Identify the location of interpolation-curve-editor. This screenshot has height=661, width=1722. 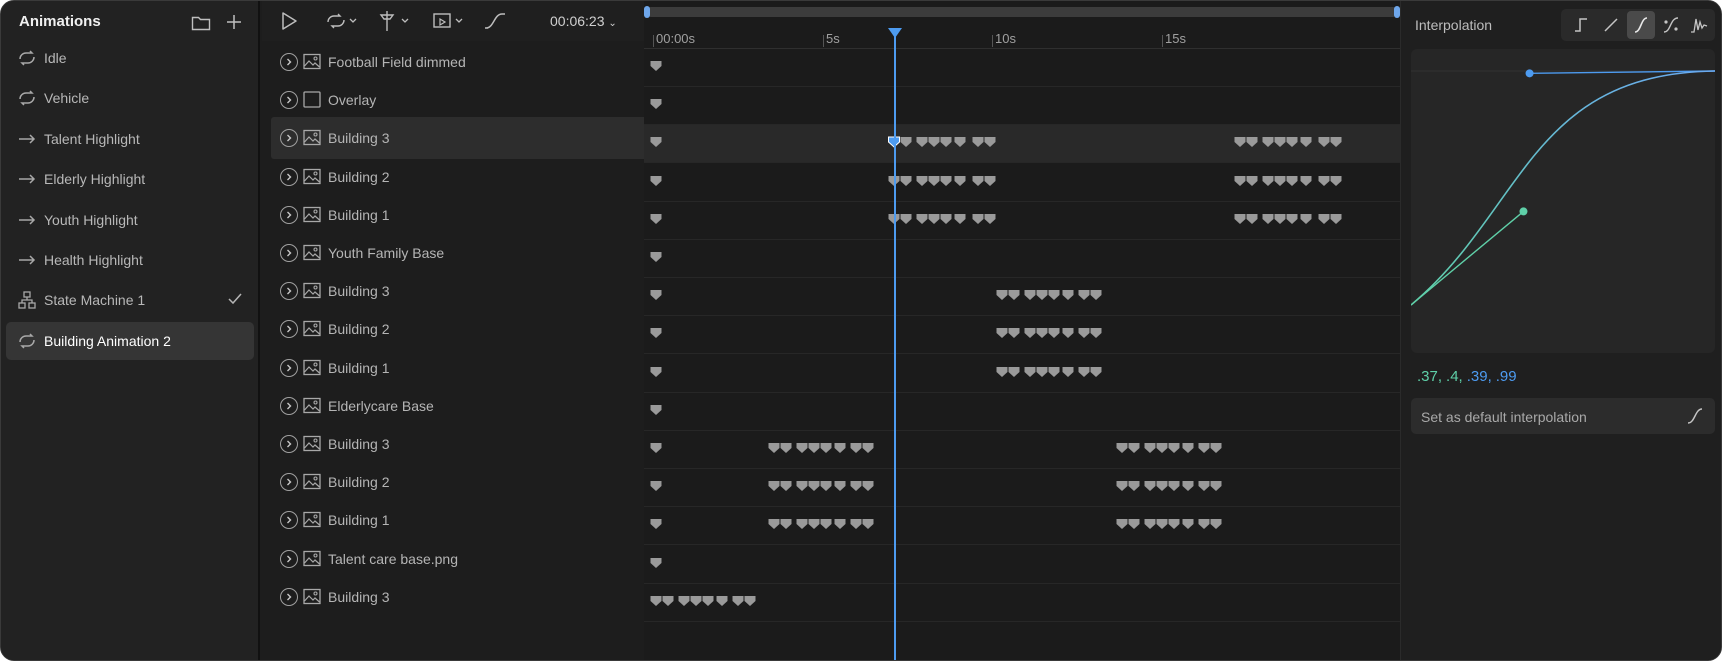
(1563, 201).